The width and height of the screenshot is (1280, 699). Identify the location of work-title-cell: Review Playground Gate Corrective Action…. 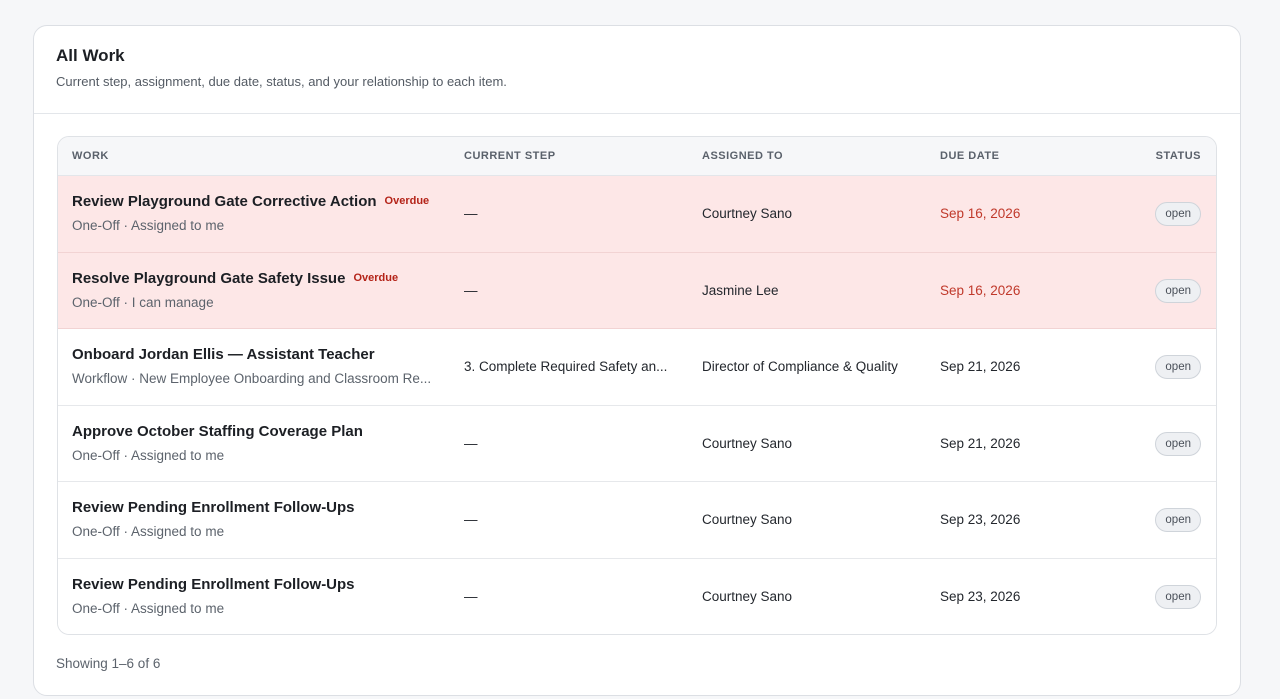
(250, 201).